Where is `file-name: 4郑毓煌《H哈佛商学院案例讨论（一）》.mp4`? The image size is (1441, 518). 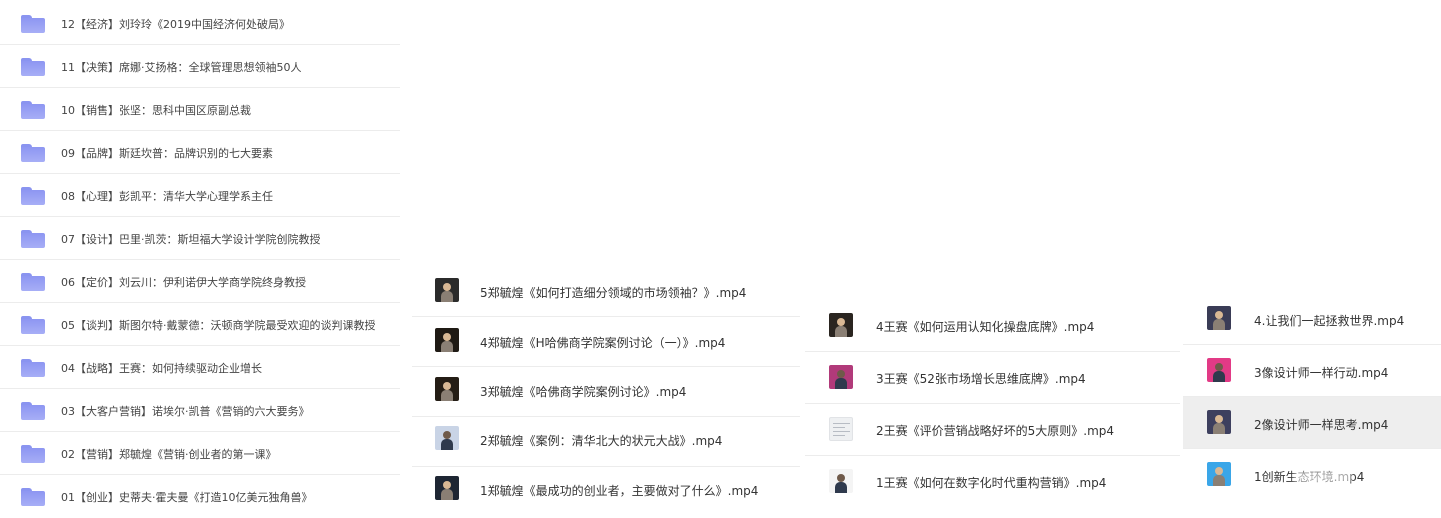 file-name: 4郑毓煌《H哈佛商学院案例讨论（一）》.mp4 is located at coordinates (603, 343).